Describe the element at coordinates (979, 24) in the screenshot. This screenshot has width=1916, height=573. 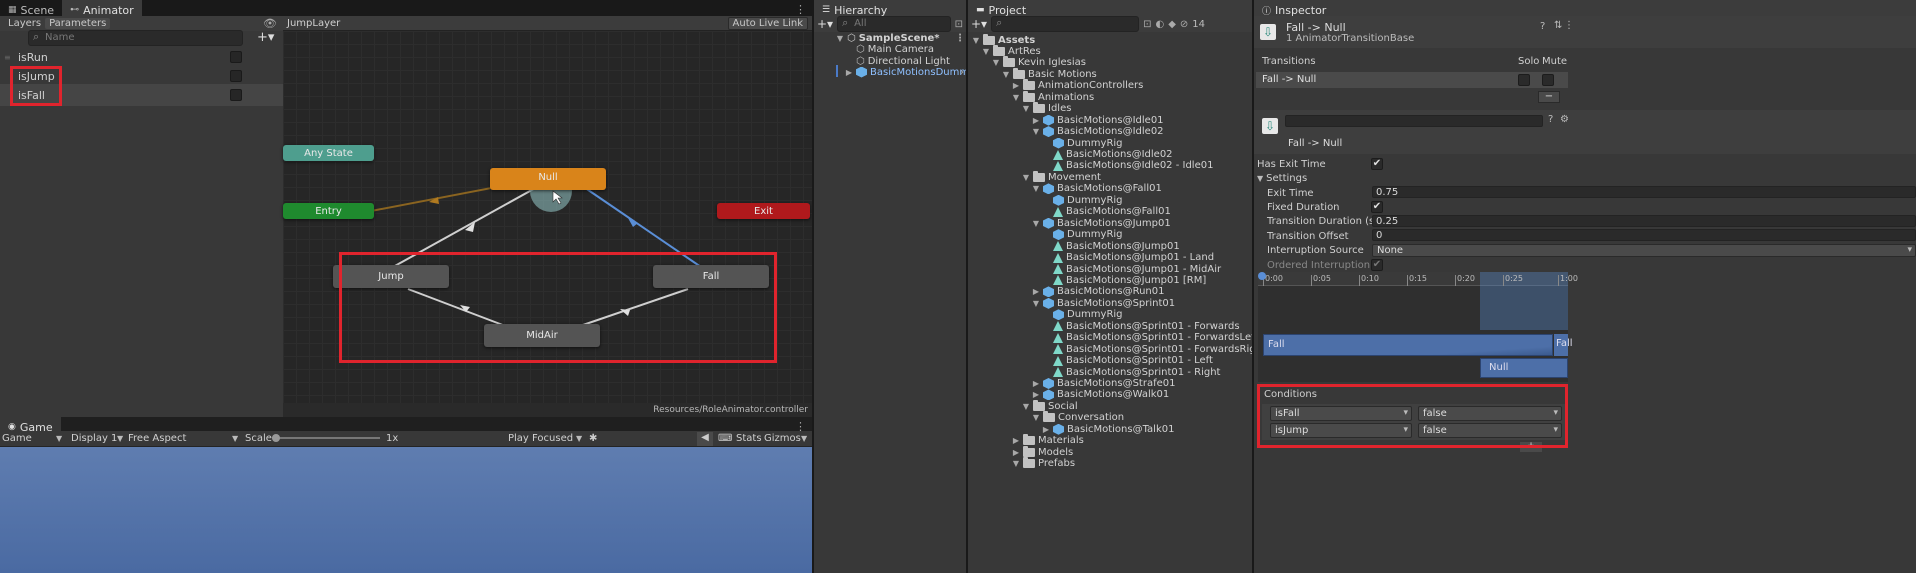
I see `create-asset-button: +▾` at that location.